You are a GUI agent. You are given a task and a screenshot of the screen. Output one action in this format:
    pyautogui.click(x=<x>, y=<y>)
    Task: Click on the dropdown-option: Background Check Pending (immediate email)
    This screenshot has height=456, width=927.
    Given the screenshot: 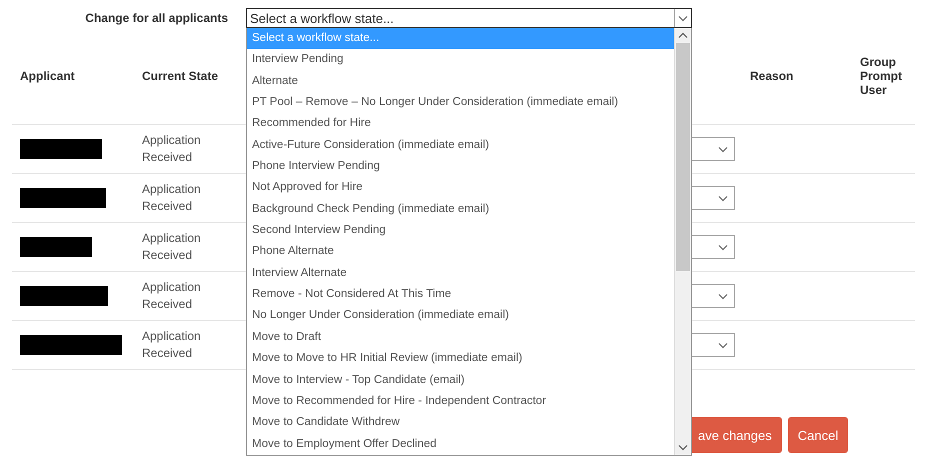 What is the action you would take?
    pyautogui.click(x=460, y=209)
    